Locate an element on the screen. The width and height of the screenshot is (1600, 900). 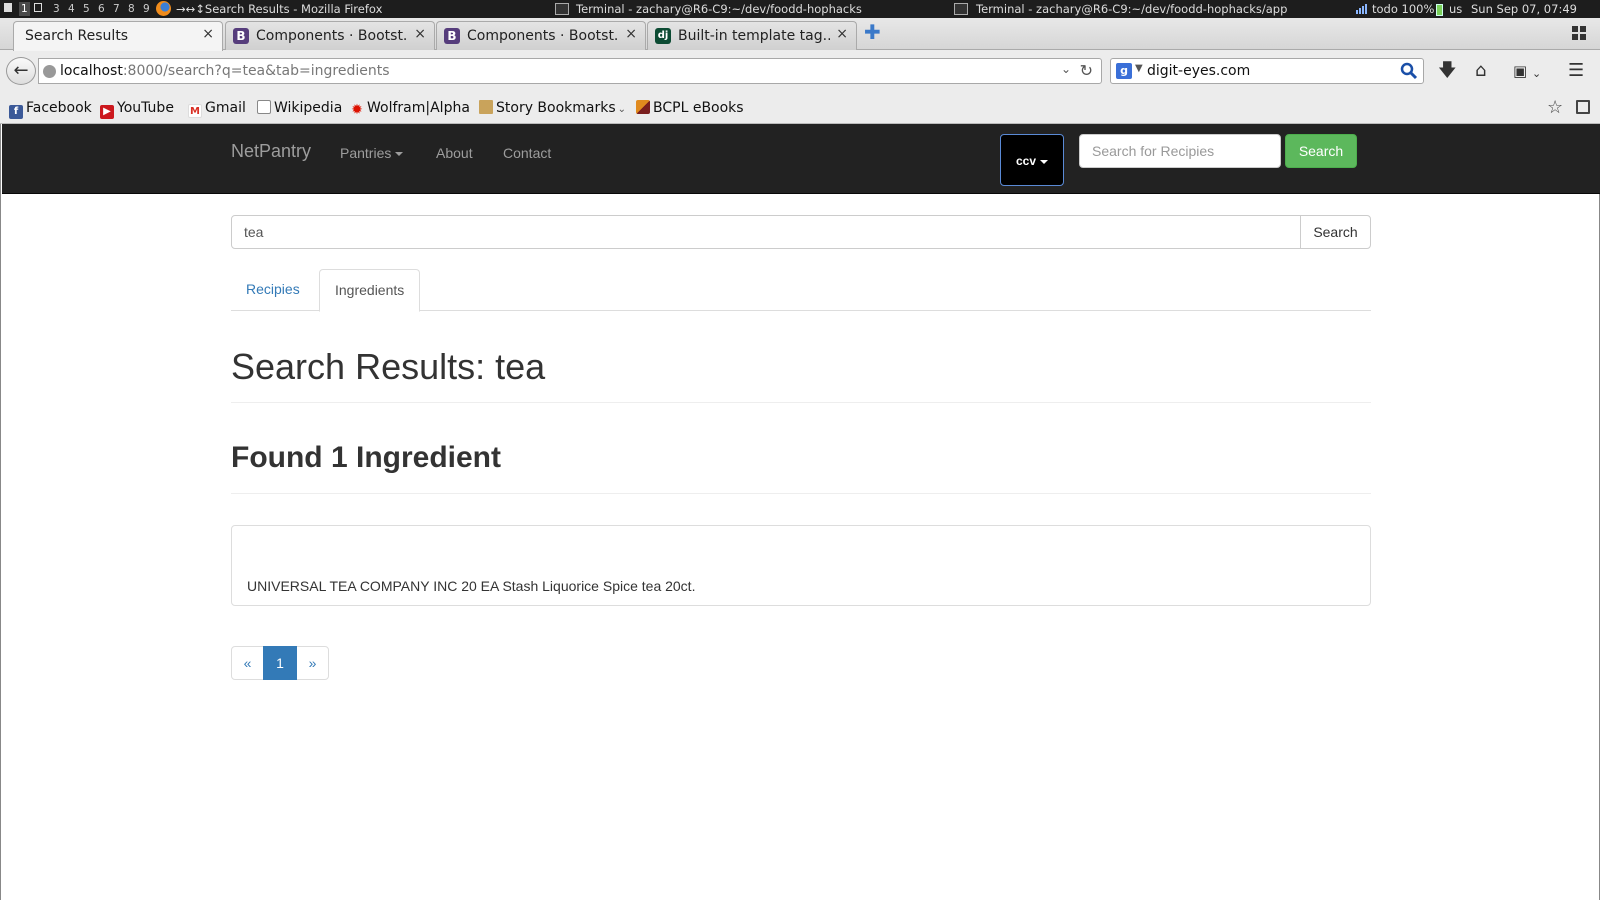
battery-icon is located at coordinates (1439, 10).